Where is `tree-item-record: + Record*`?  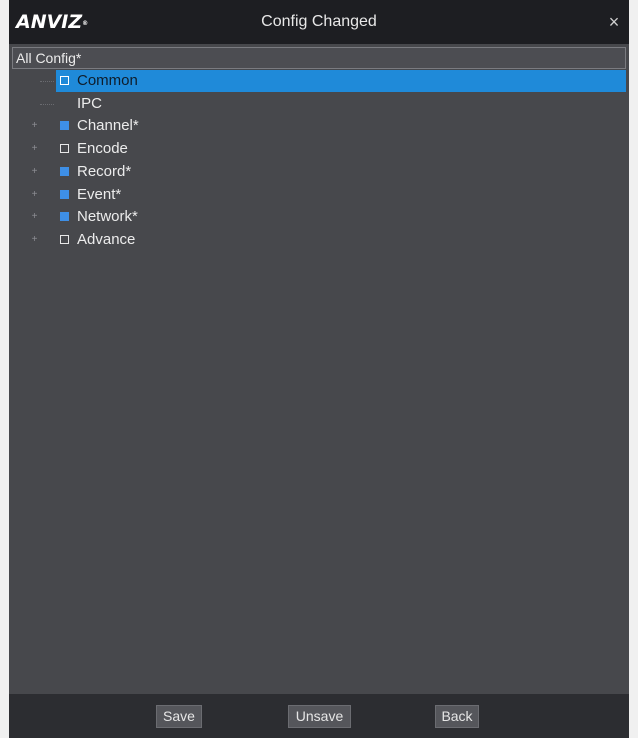 tree-item-record: + Record* is located at coordinates (319, 172).